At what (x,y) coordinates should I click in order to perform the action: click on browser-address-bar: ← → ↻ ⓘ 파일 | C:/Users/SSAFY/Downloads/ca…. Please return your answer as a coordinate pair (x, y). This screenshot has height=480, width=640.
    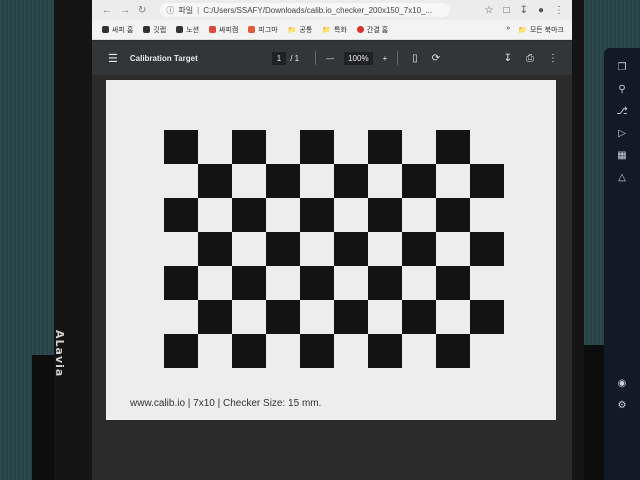
    Looking at the image, I should click on (332, 10).